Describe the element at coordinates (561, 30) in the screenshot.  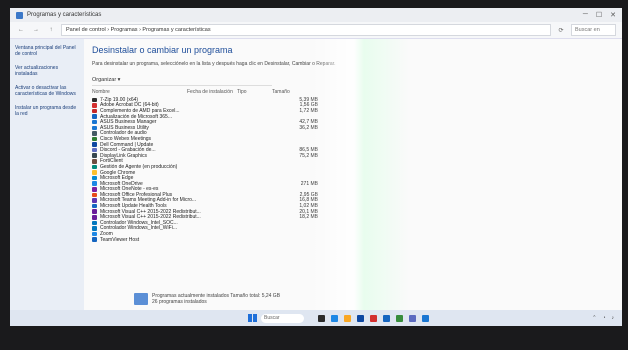
I see `refresh-icon: ⟳` at that location.